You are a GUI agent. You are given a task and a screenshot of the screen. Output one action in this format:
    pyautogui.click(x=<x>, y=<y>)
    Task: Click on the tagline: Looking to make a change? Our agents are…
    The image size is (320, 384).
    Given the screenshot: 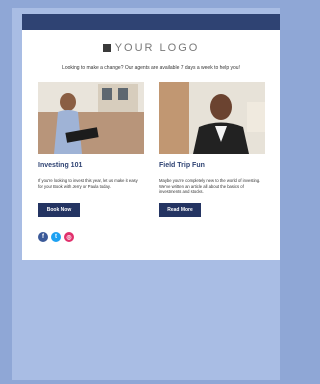 What is the action you would take?
    pyautogui.click(x=151, y=68)
    